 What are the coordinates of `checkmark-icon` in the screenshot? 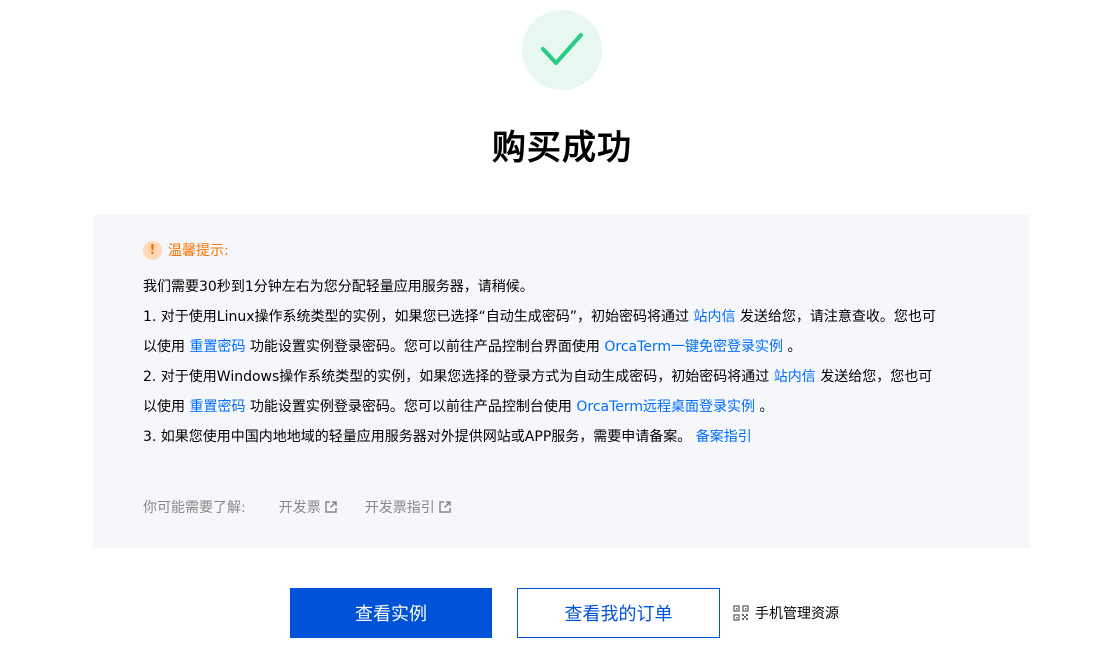 It's located at (562, 49).